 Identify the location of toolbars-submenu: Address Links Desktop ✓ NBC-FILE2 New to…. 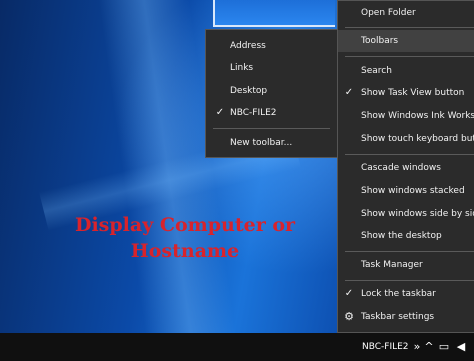
(271, 93).